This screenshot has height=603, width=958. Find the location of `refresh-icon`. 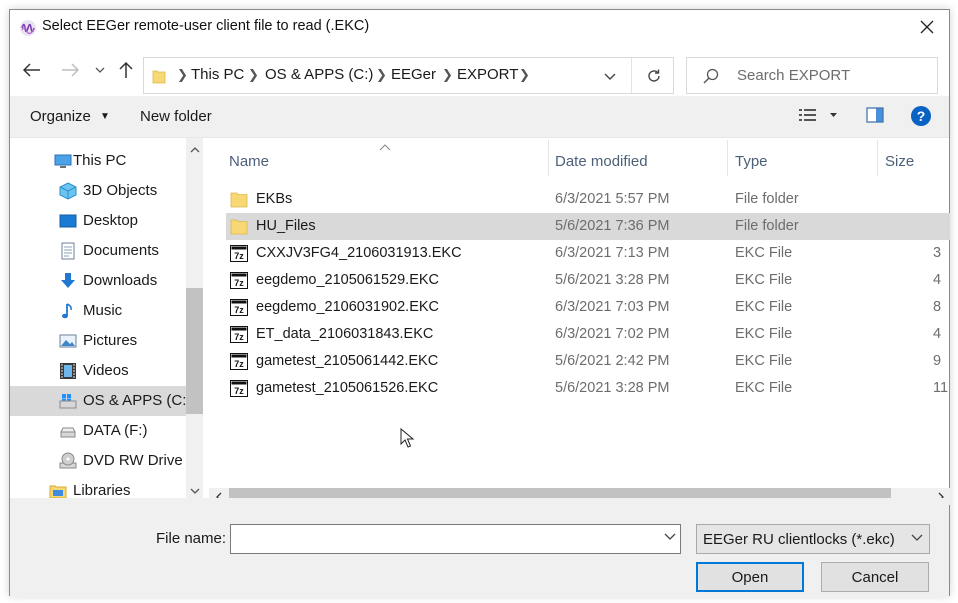

refresh-icon is located at coordinates (653, 75).